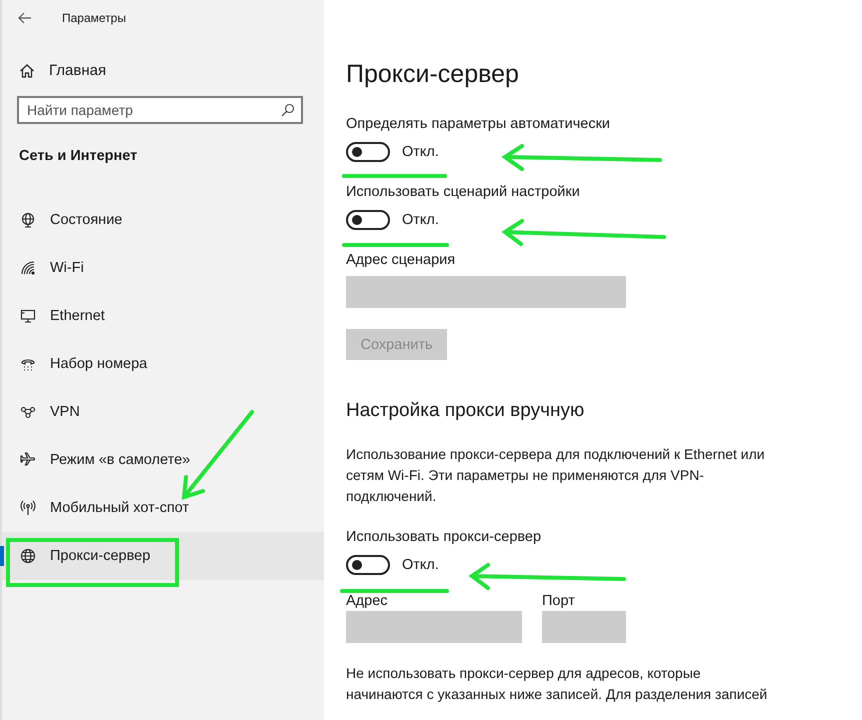 The width and height of the screenshot is (862, 720). Describe the element at coordinates (466, 411) in the screenshot. I see `section-heading: Настройка прокси вручную` at that location.